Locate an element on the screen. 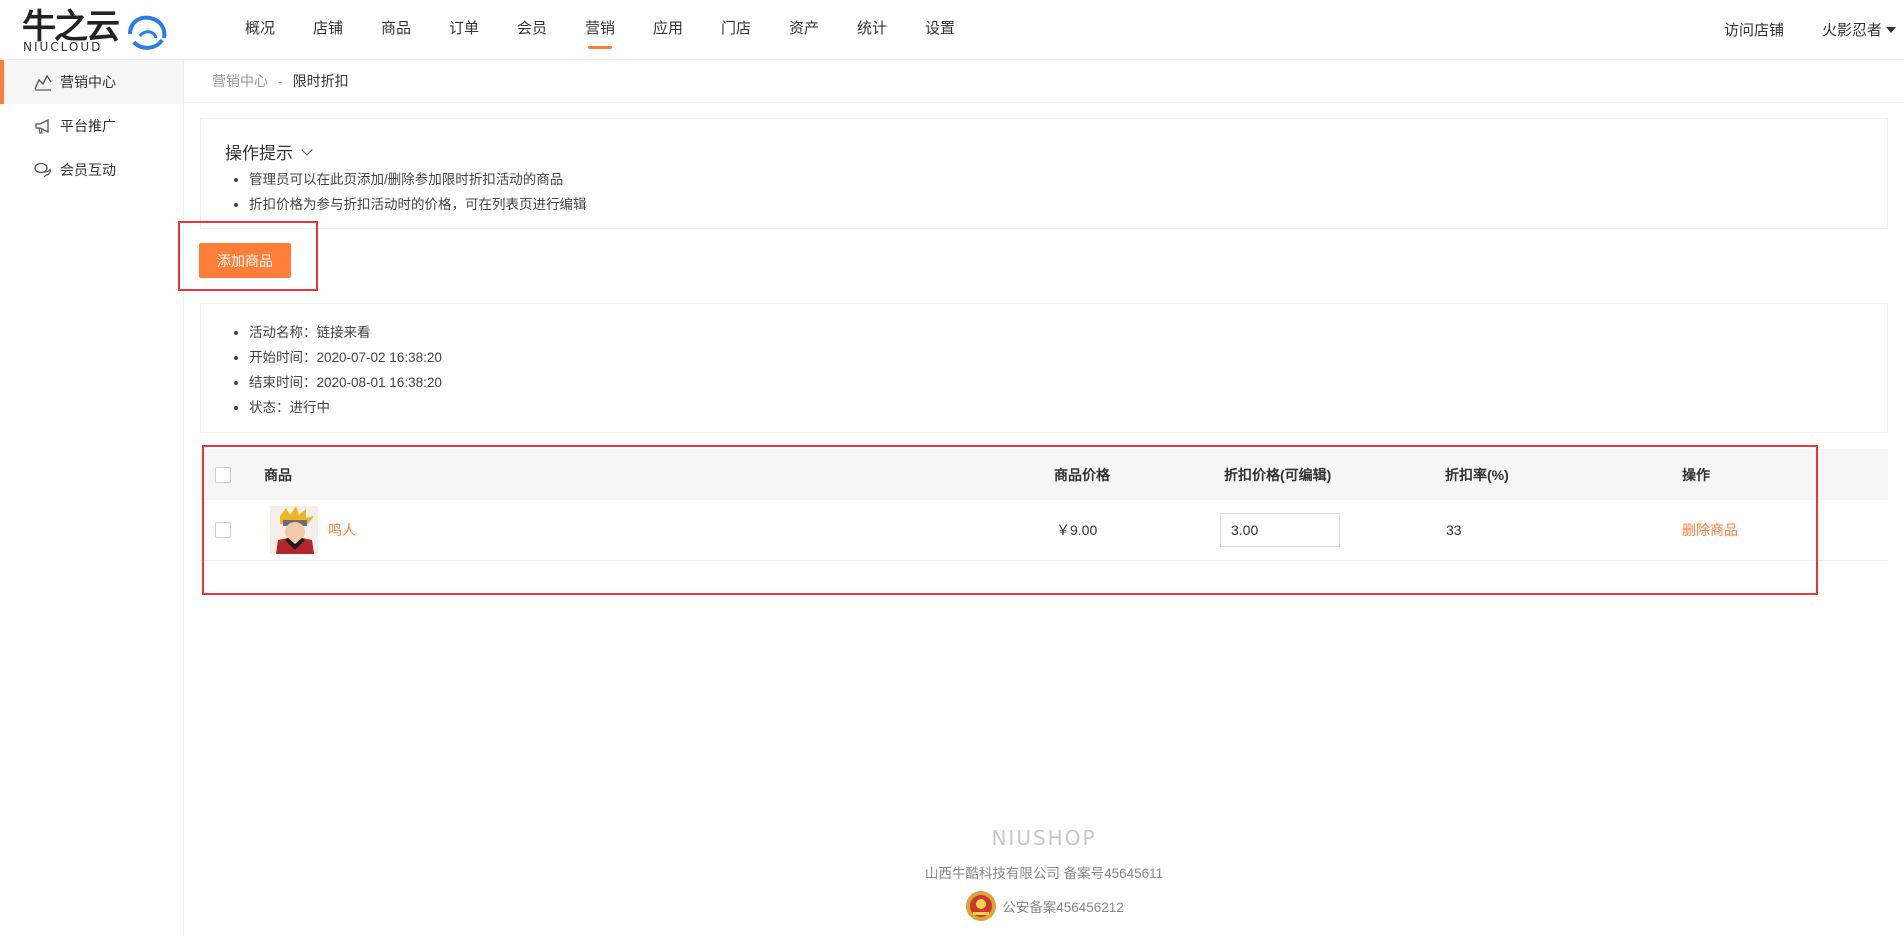 The image size is (1904, 936). username: 火影忍者 is located at coordinates (1851, 30).